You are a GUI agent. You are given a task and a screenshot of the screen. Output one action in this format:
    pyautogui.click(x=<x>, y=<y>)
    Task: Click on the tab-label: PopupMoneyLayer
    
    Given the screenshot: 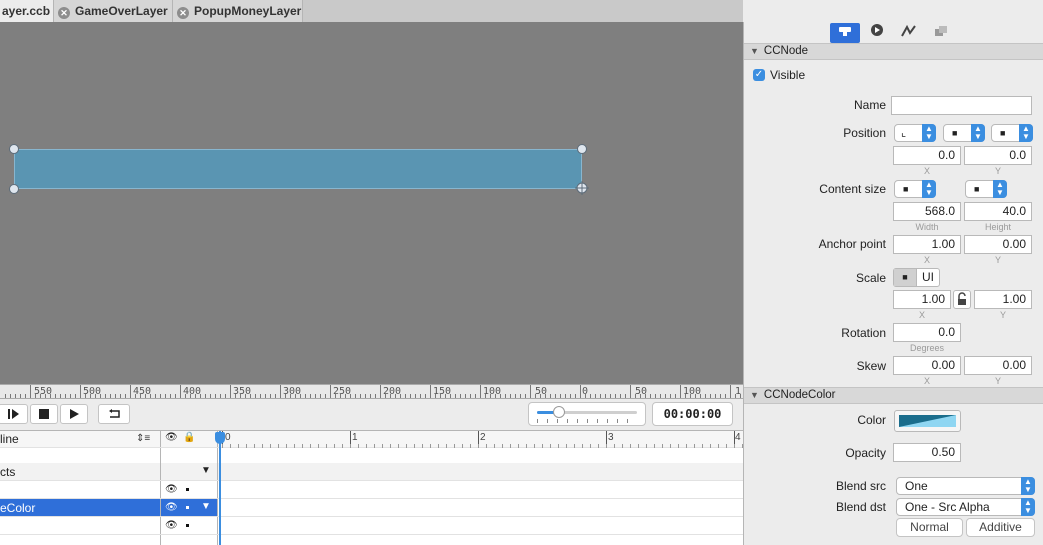 What is the action you would take?
    pyautogui.click(x=248, y=11)
    